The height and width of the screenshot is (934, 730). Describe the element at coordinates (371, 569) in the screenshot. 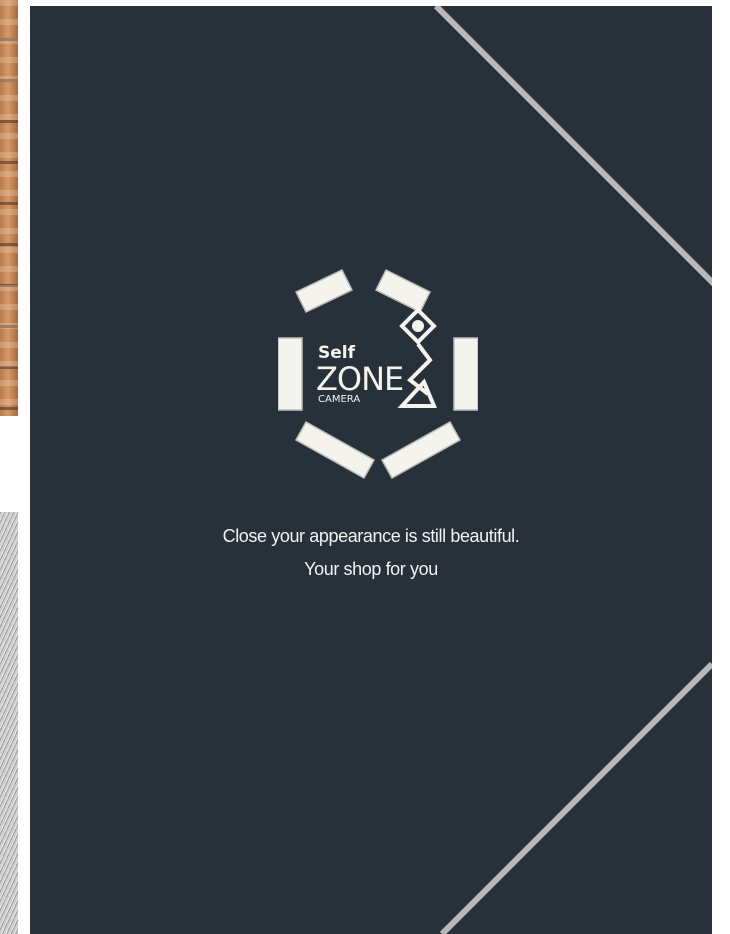

I see `tagline-secondary: Your shop for you` at that location.